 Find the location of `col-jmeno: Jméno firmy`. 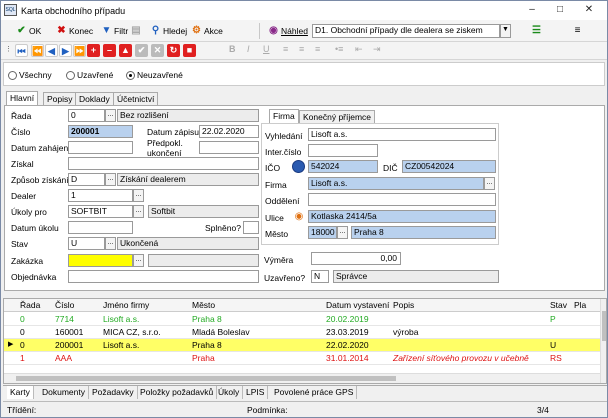

col-jmeno: Jméno firmy is located at coordinates (126, 305).